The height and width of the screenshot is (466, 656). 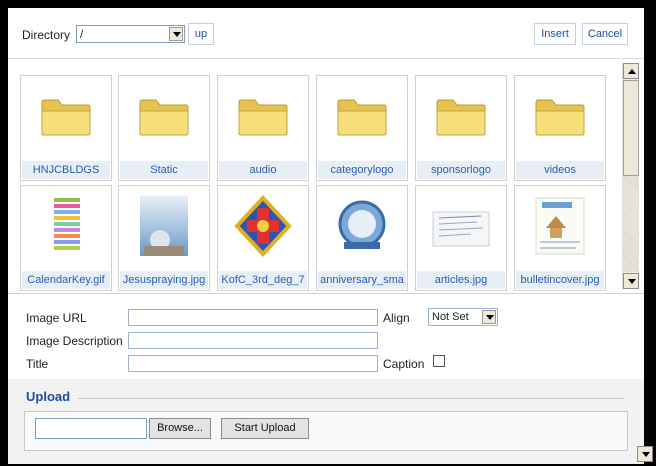 What do you see at coordinates (253, 340) in the screenshot?
I see `image-description-input` at bounding box center [253, 340].